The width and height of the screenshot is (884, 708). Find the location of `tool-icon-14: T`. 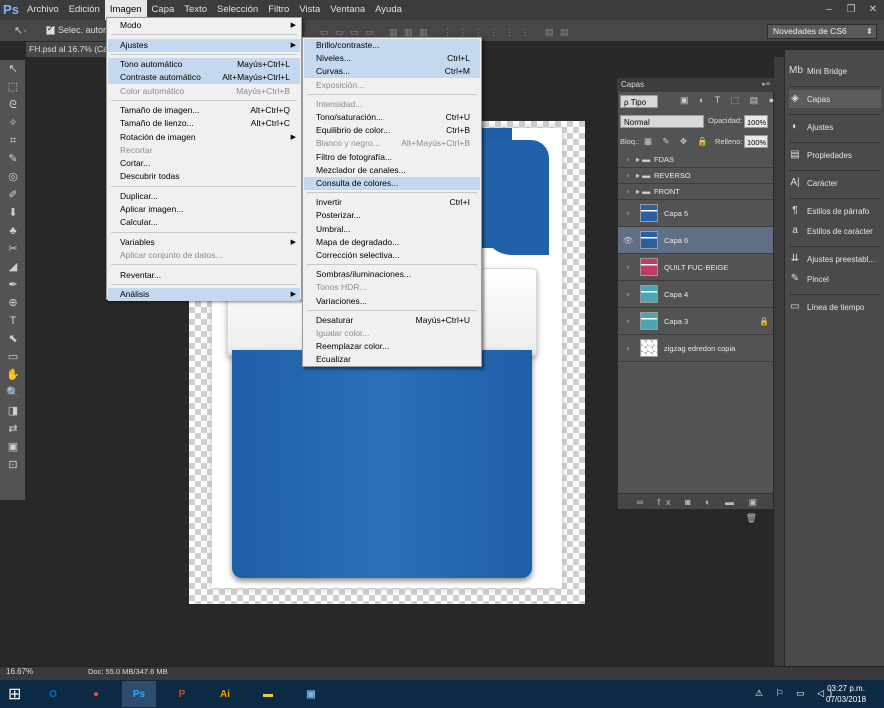

tool-icon-14: T is located at coordinates (13, 321).